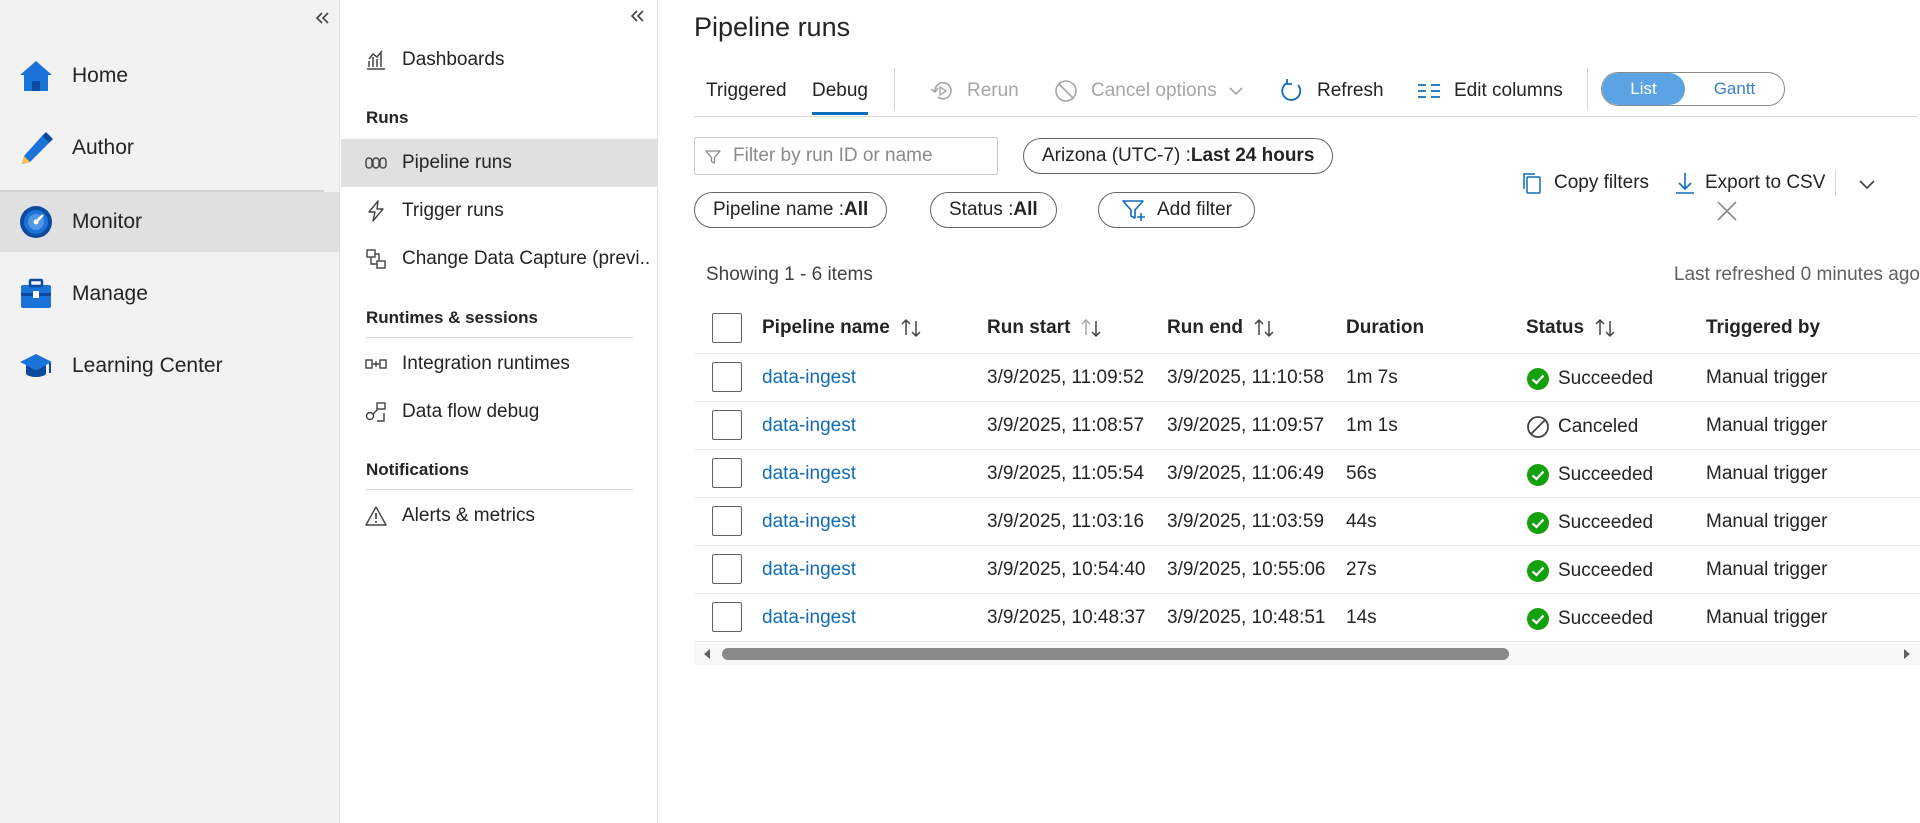 The height and width of the screenshot is (823, 1920). What do you see at coordinates (1066, 473) in the screenshot?
I see `run-start-cell: 3/9/2025, 11:05:54` at bounding box center [1066, 473].